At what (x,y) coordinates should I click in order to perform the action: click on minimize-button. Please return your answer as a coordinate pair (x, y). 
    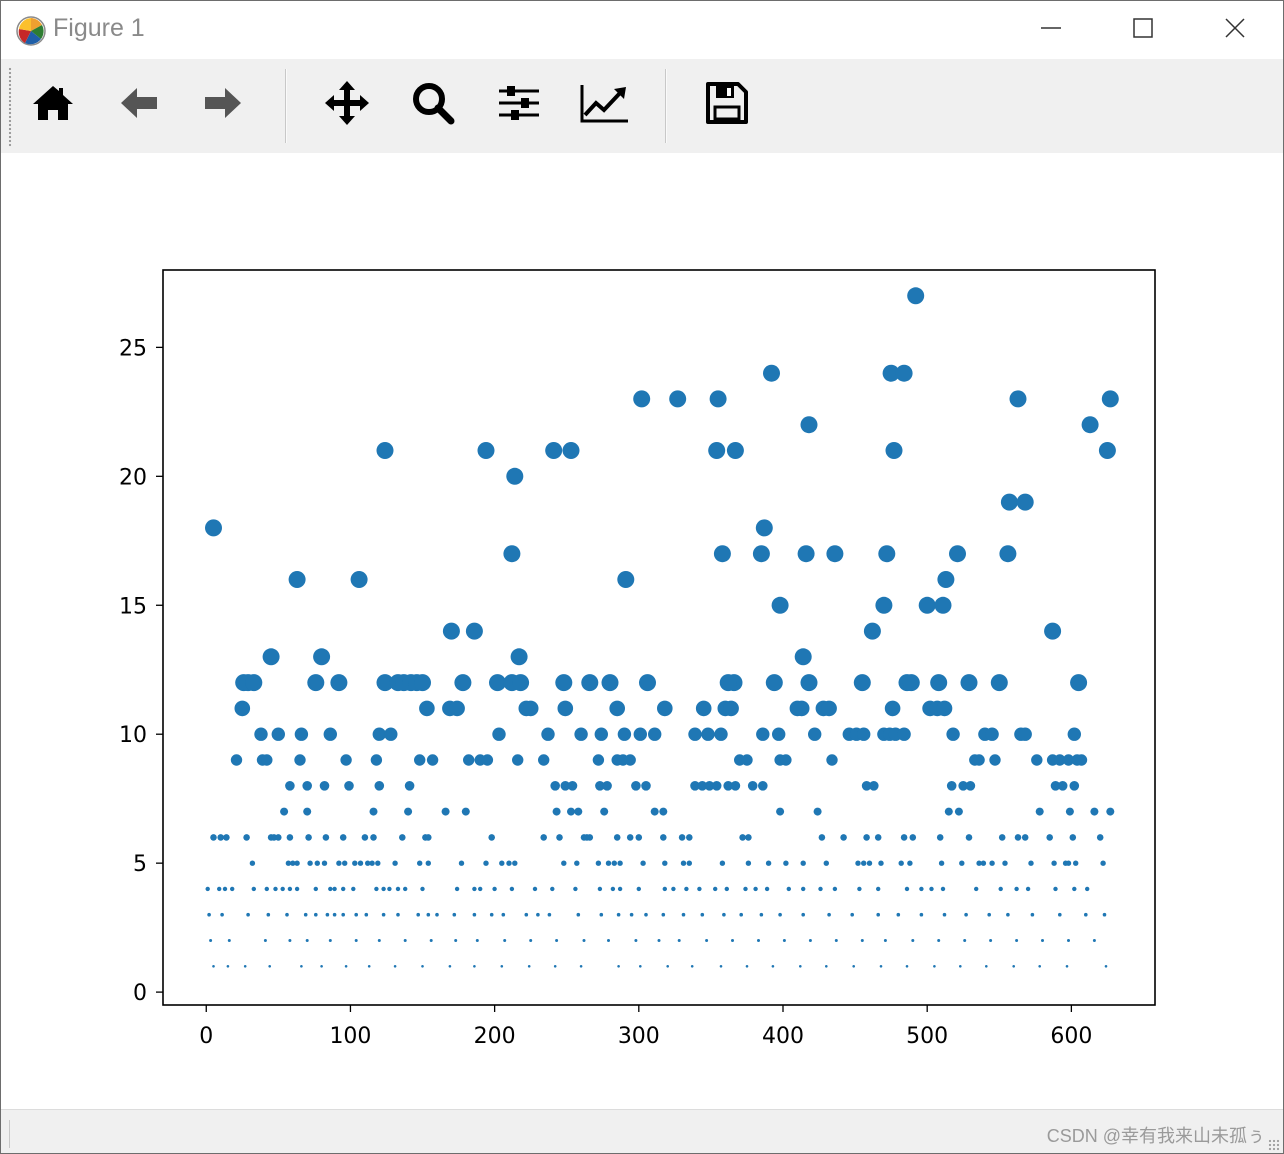
    Looking at the image, I should click on (1051, 30).